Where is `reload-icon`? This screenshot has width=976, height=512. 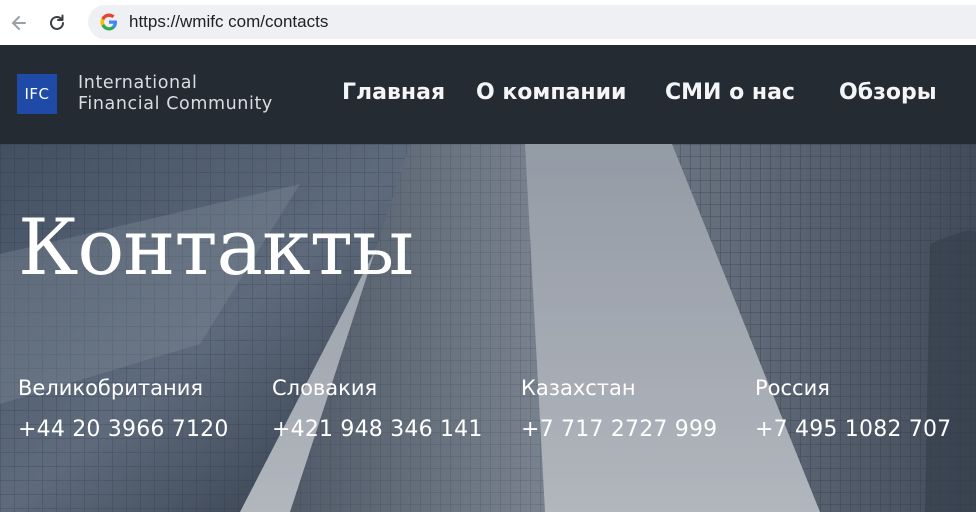
reload-icon is located at coordinates (57, 22).